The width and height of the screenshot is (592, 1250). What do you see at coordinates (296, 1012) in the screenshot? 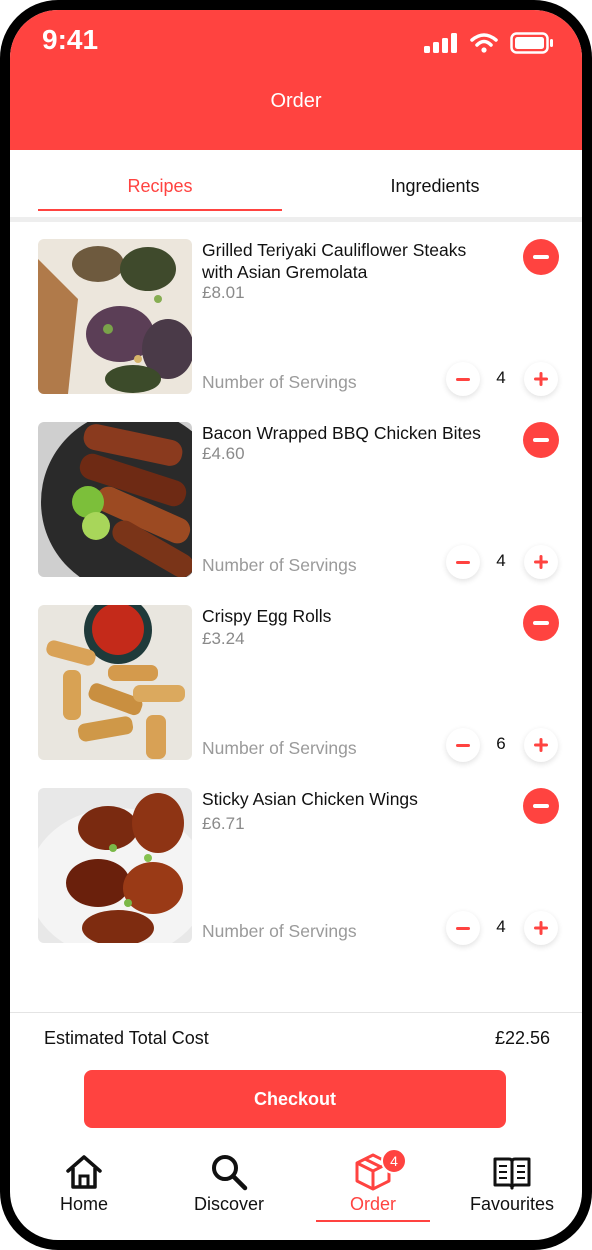
I see `summary-divider` at bounding box center [296, 1012].